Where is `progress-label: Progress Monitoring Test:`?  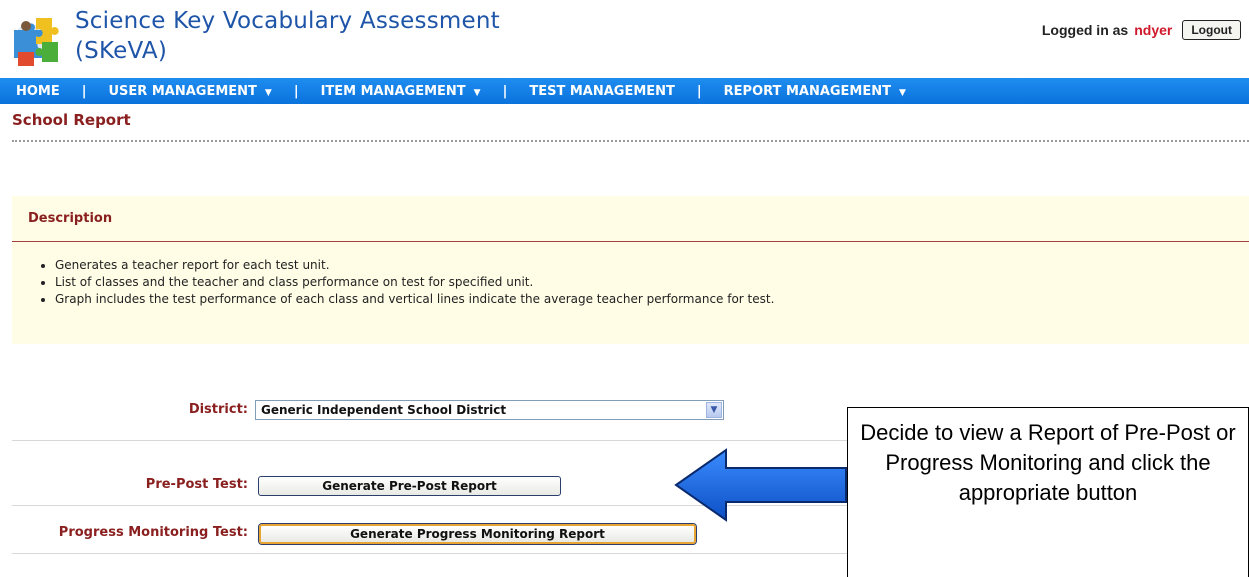
progress-label: Progress Monitoring Test: is located at coordinates (153, 532).